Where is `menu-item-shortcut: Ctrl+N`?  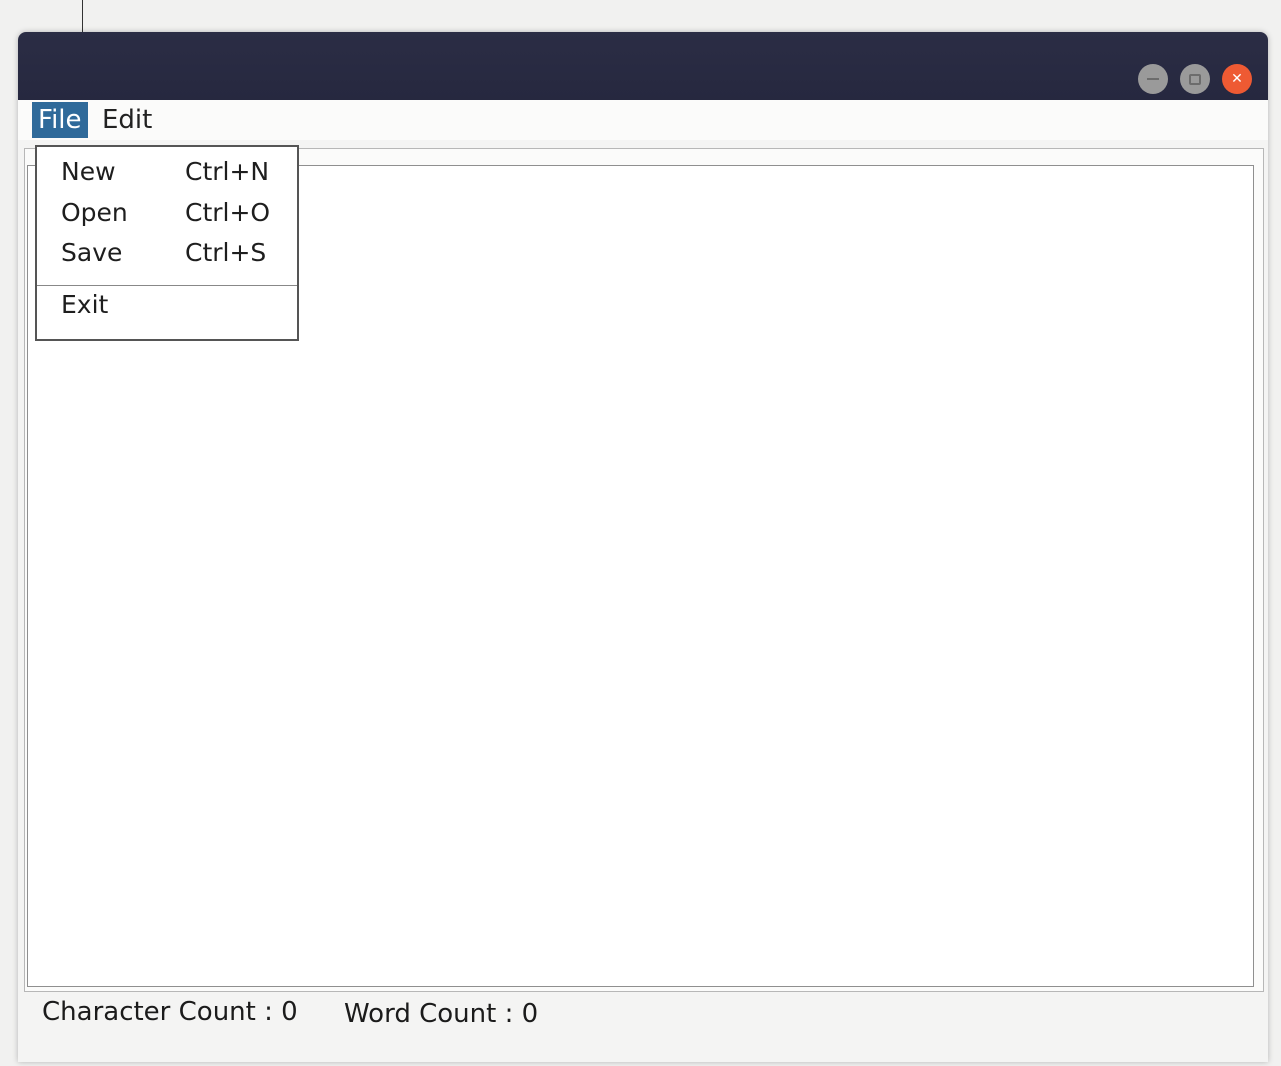 menu-item-shortcut: Ctrl+N is located at coordinates (227, 171).